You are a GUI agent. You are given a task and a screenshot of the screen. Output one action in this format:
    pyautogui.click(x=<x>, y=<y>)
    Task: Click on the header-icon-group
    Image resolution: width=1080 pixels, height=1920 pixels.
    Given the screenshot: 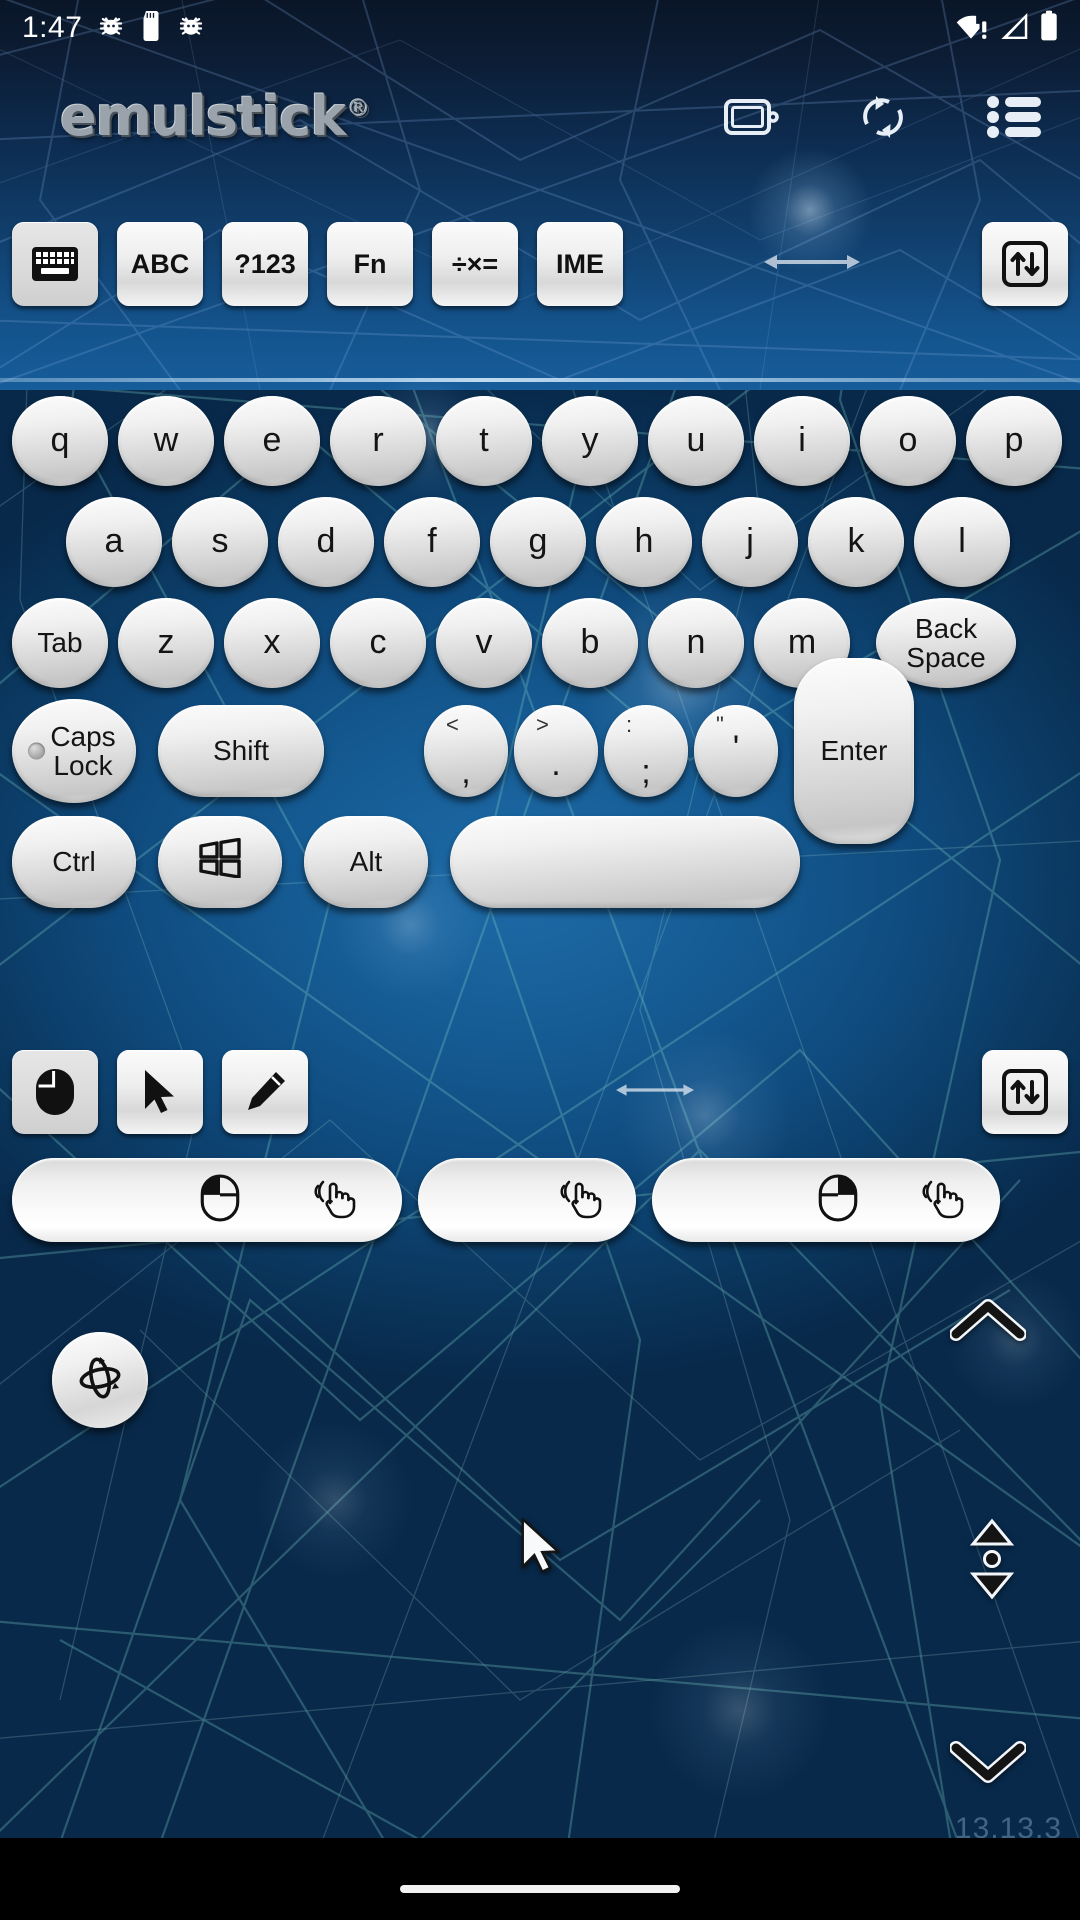 What is the action you would take?
    pyautogui.click(x=883, y=117)
    